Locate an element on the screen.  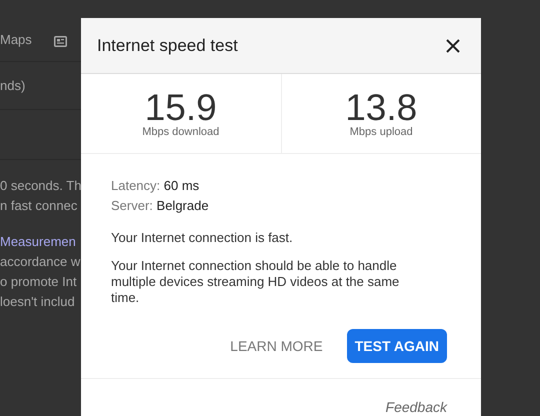
page-text: 0 seconds. Th is located at coordinates (40, 186).